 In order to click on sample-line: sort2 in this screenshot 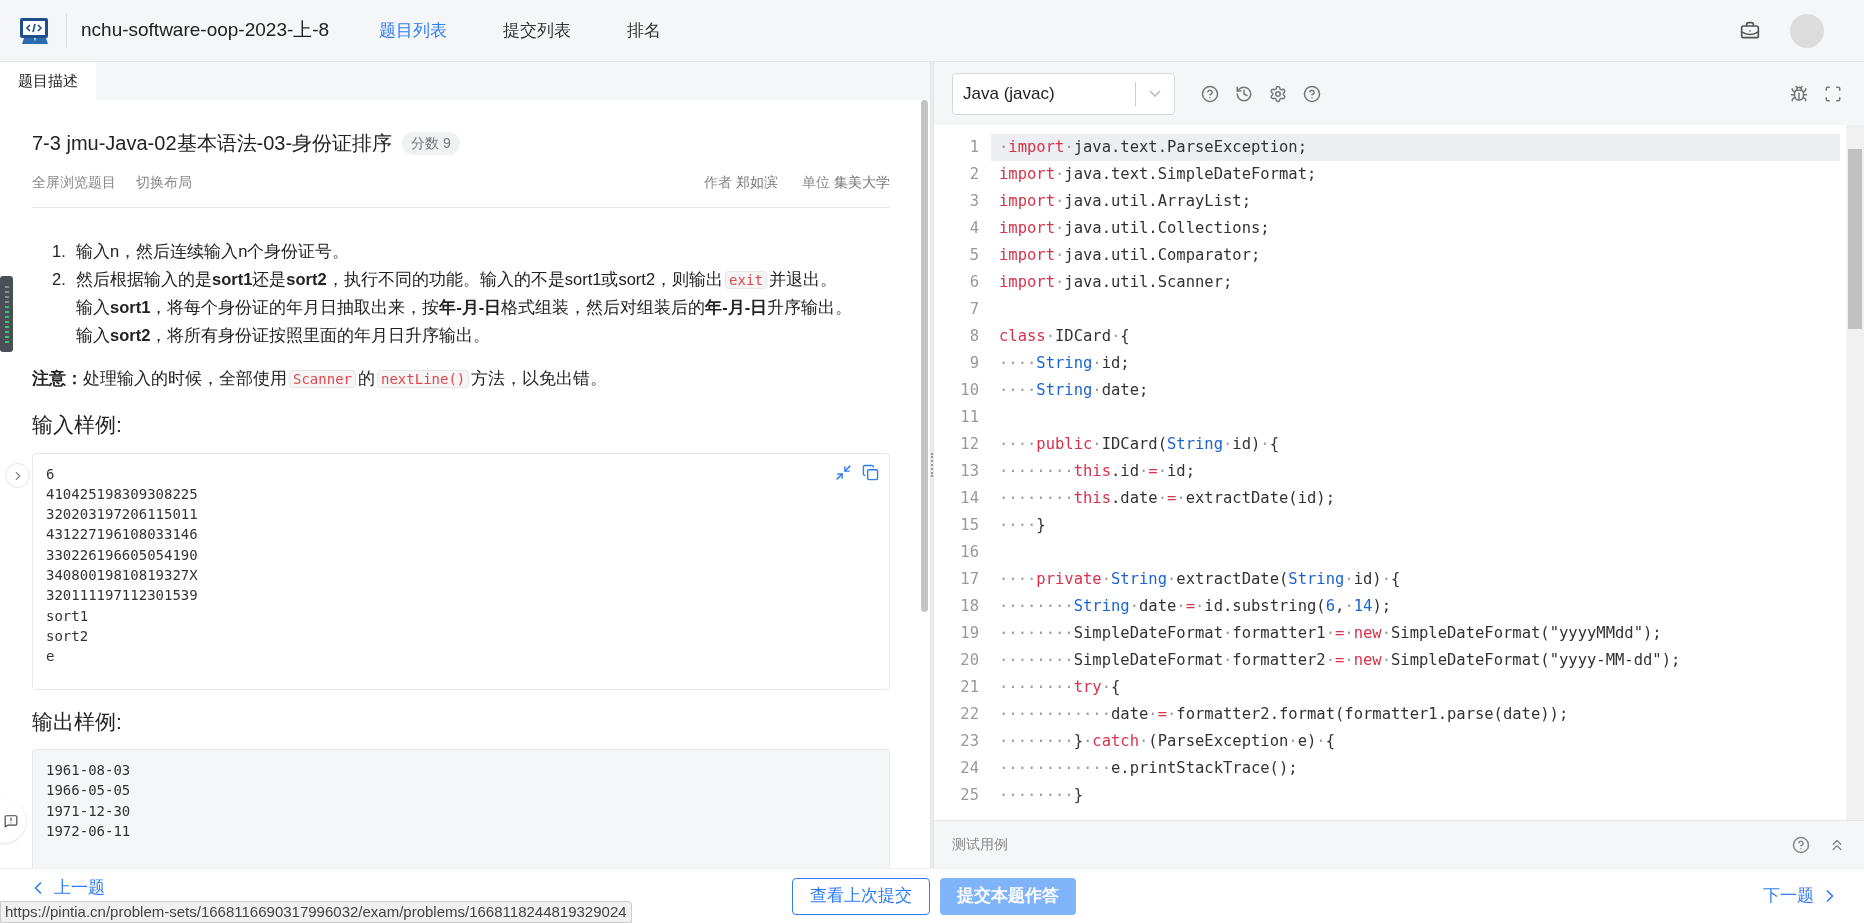, I will do `click(67, 636)`.